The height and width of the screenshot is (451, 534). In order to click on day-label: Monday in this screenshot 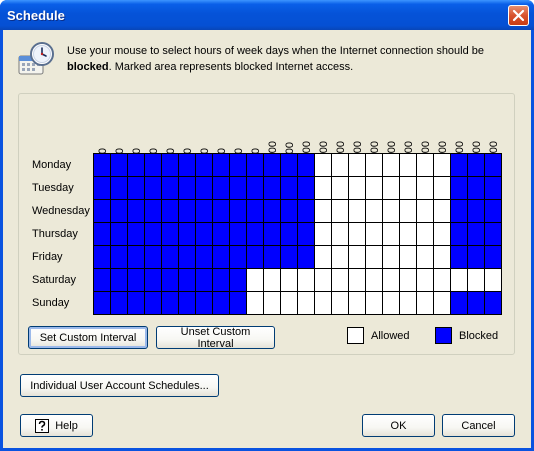, I will do `click(51, 165)`.